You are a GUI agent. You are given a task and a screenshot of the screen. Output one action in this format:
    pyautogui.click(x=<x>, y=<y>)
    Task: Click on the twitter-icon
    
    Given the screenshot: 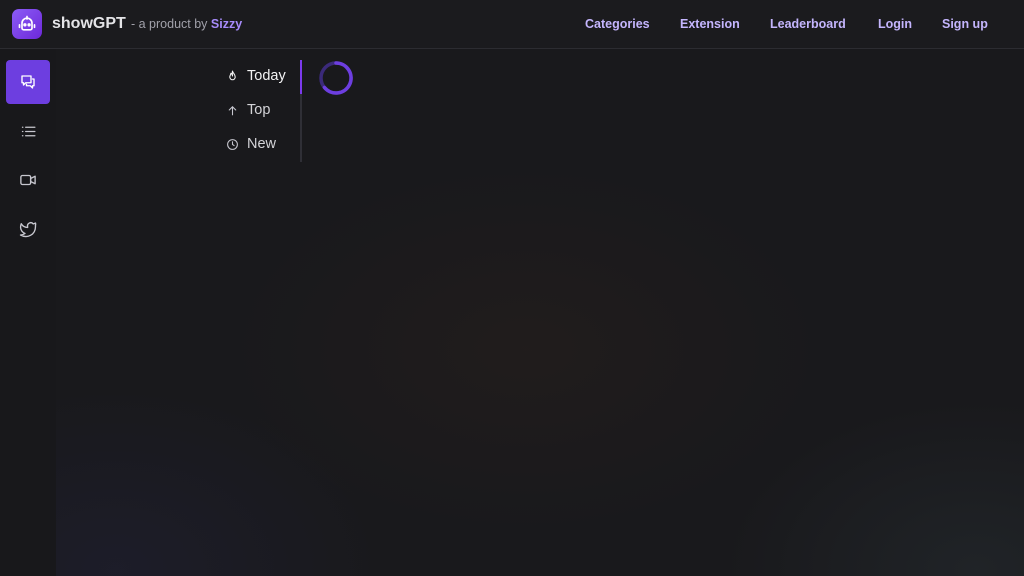 What is the action you would take?
    pyautogui.click(x=28, y=230)
    